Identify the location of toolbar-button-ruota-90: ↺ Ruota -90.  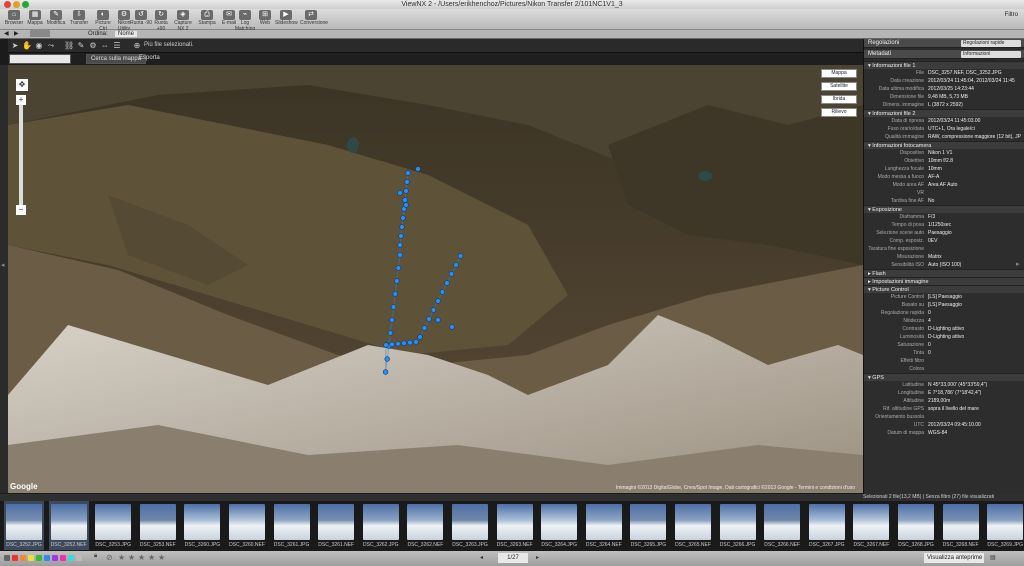
(141, 19).